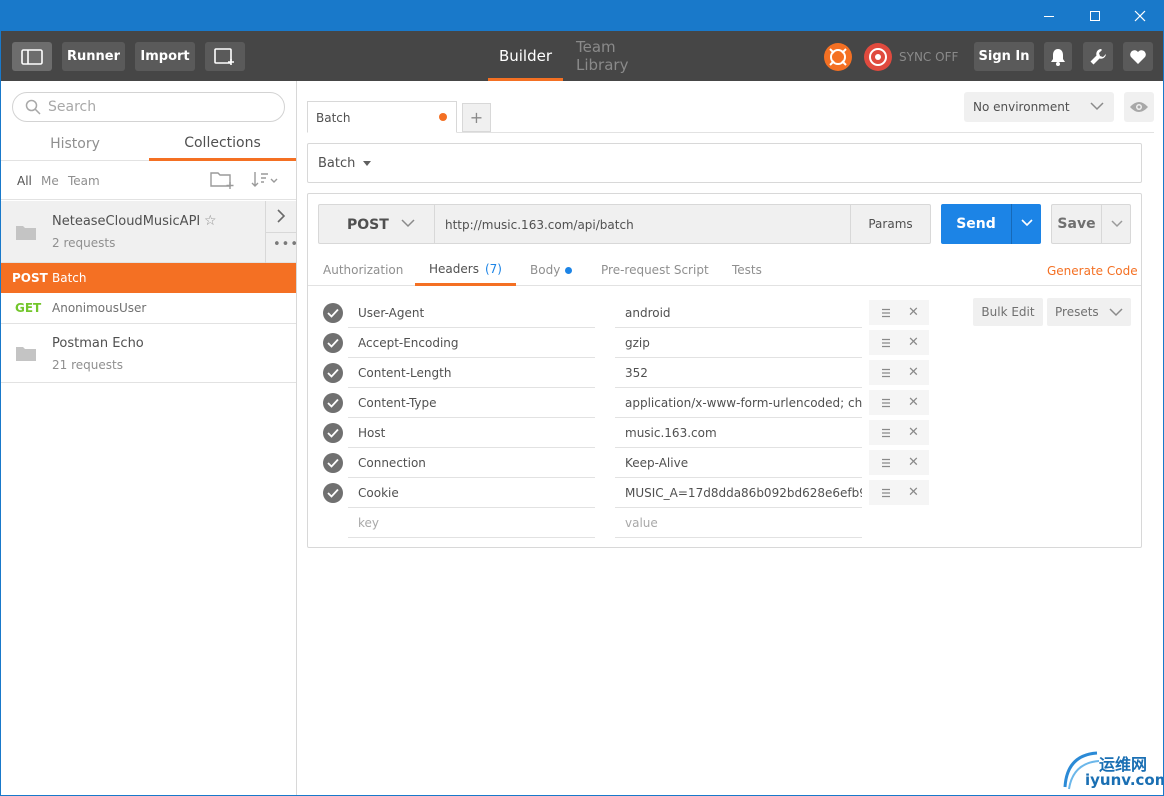 This screenshot has height=796, width=1164. I want to click on tab-tests: Tests, so click(747, 270).